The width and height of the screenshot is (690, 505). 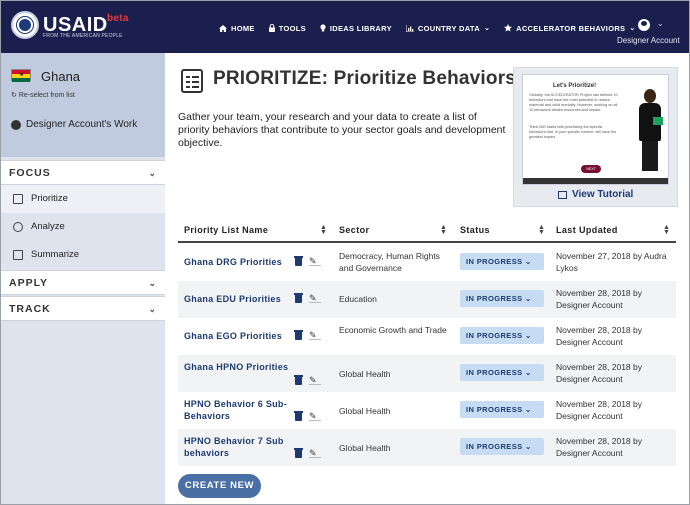 I want to click on video-progress-bar, so click(x=595, y=181).